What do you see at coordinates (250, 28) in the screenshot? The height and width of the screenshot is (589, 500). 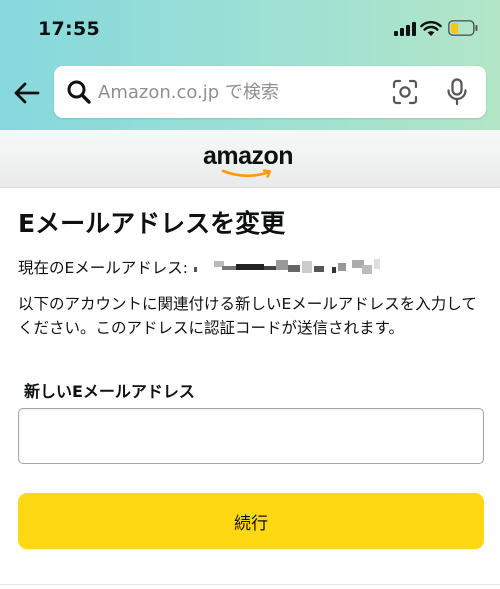 I see `status-bar: 17:55` at bounding box center [250, 28].